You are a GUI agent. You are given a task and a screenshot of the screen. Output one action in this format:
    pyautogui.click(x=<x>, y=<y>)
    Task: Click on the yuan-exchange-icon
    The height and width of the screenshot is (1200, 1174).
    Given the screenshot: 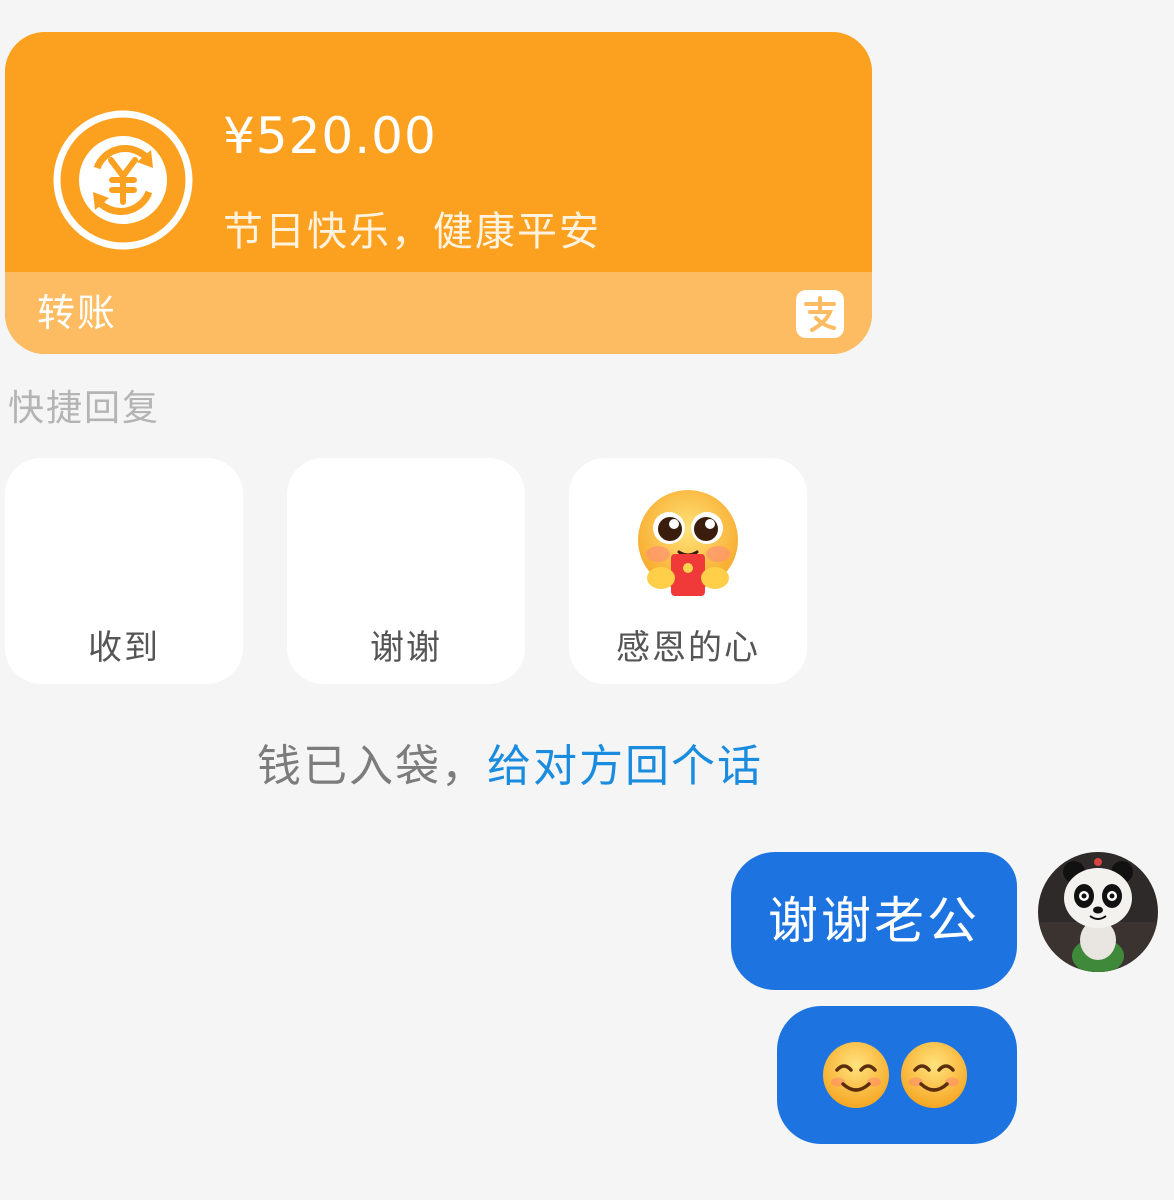 What is the action you would take?
    pyautogui.click(x=123, y=180)
    